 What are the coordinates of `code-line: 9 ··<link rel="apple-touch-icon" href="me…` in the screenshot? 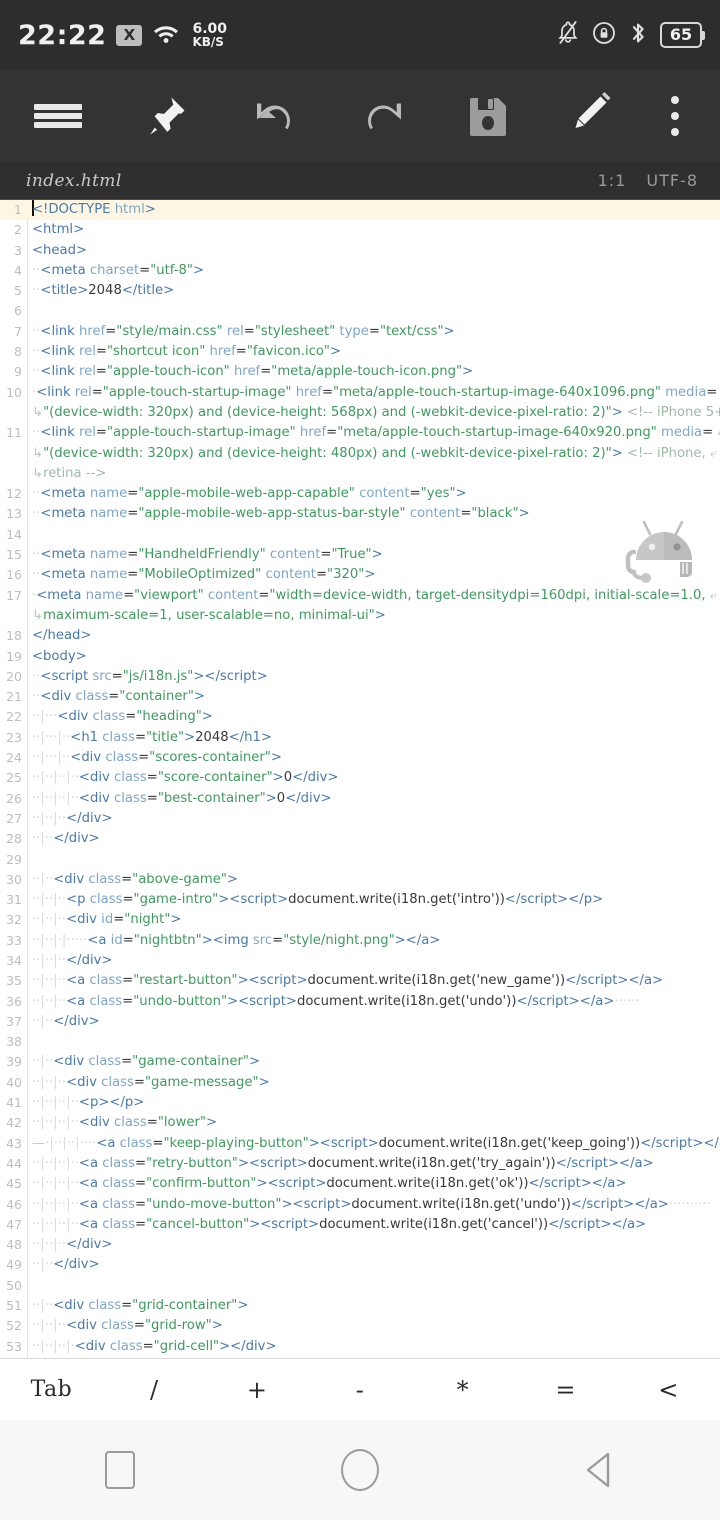 It's located at (360, 372).